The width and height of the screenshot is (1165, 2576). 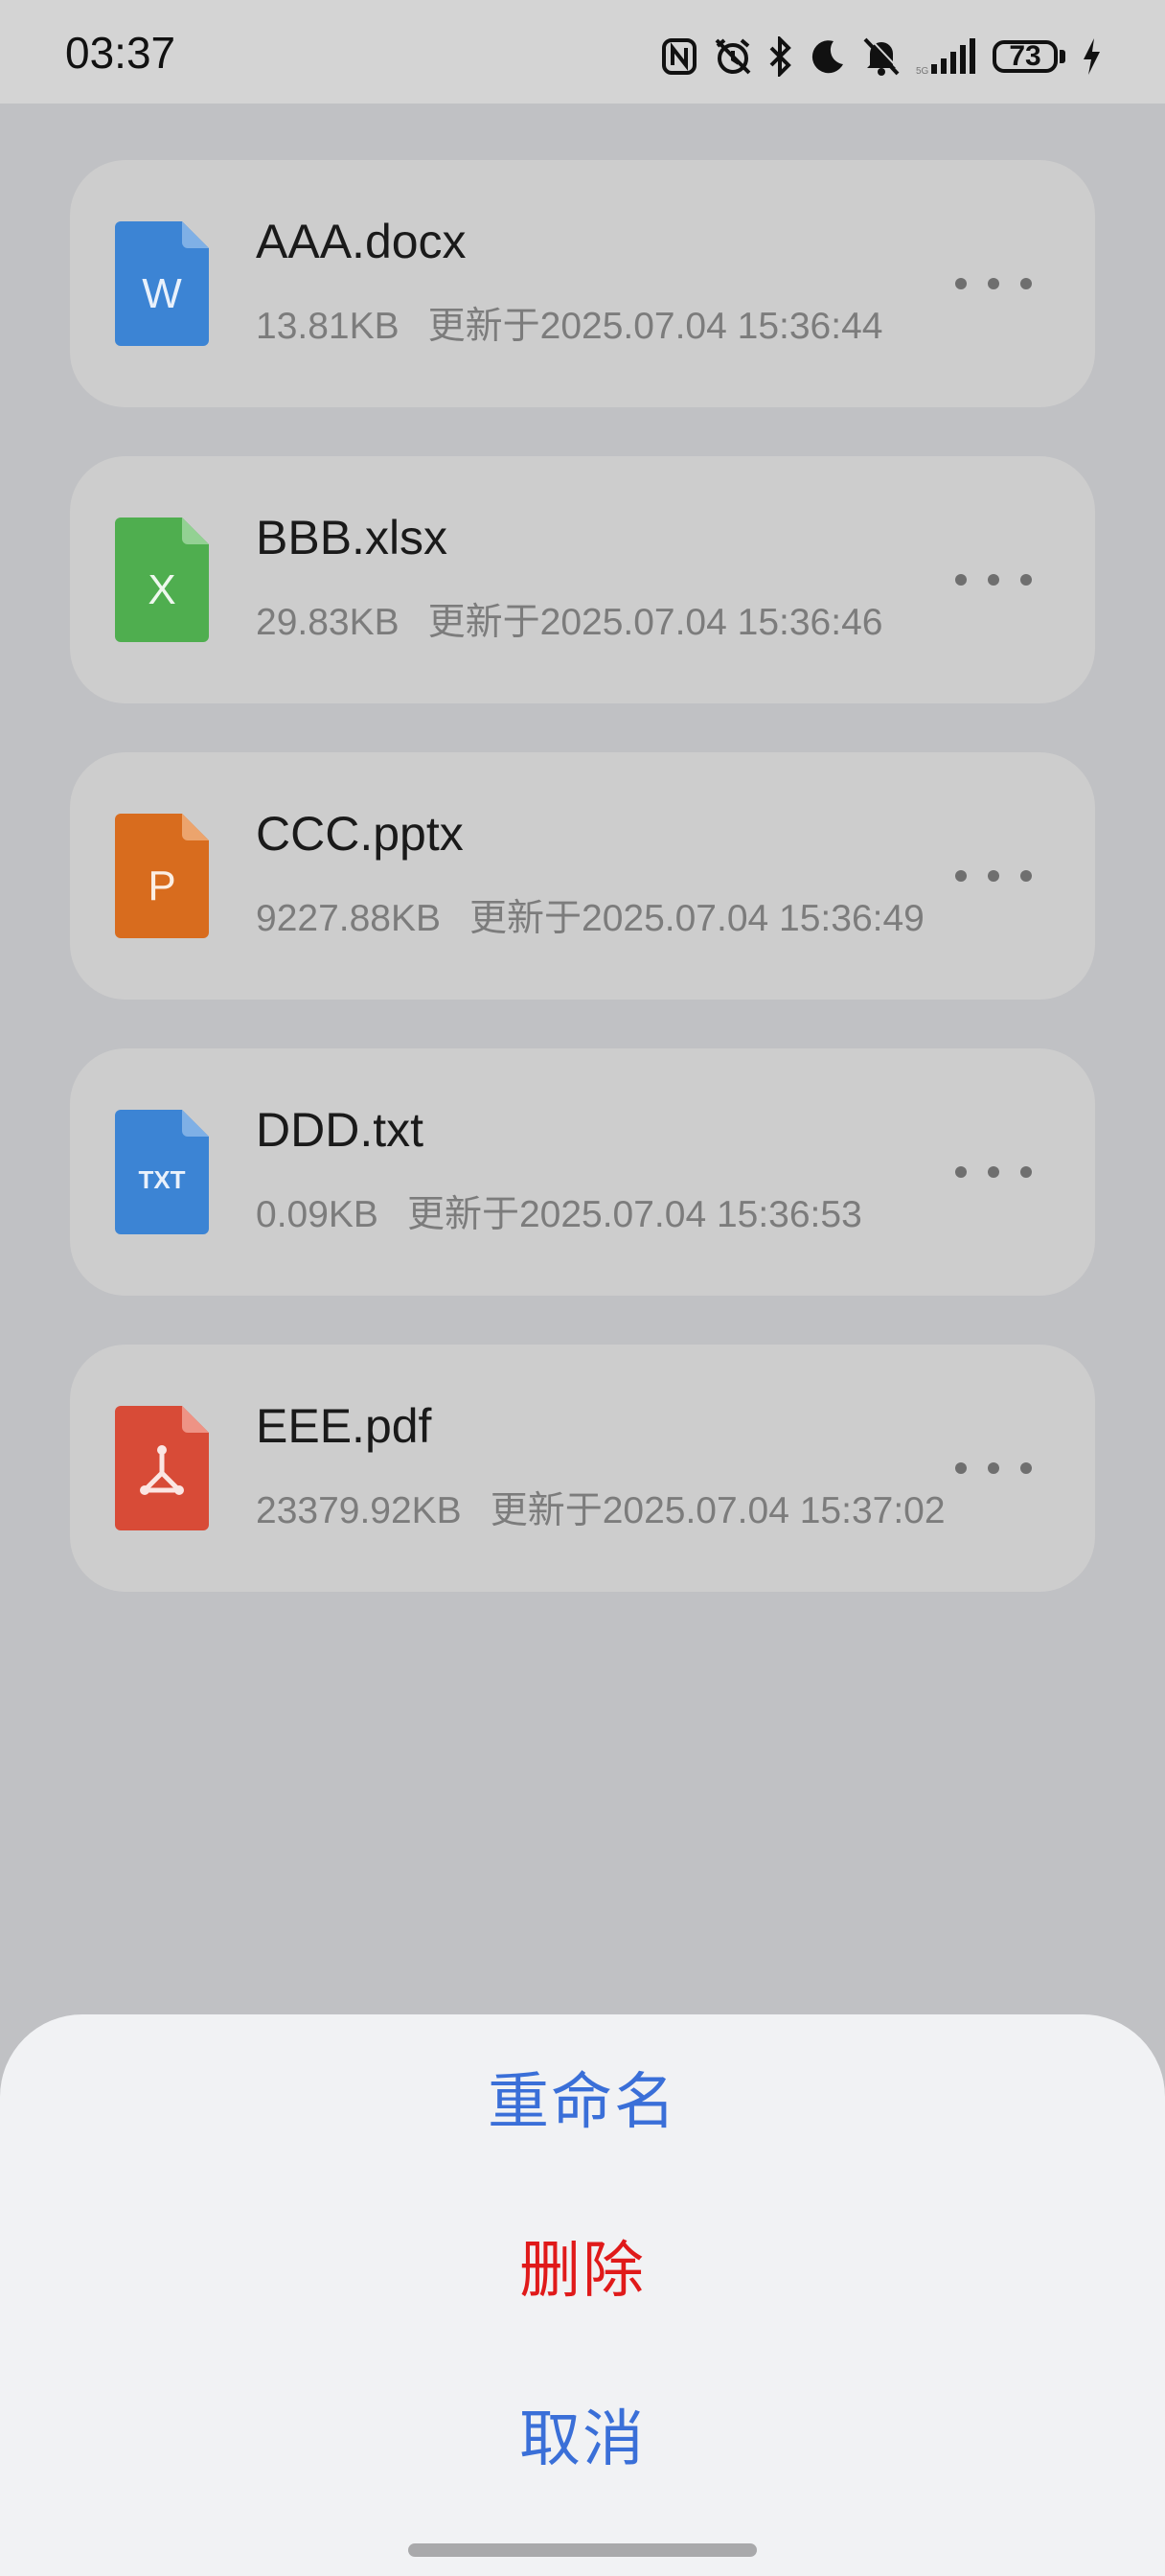 What do you see at coordinates (162, 589) in the screenshot?
I see `svg-text: X` at bounding box center [162, 589].